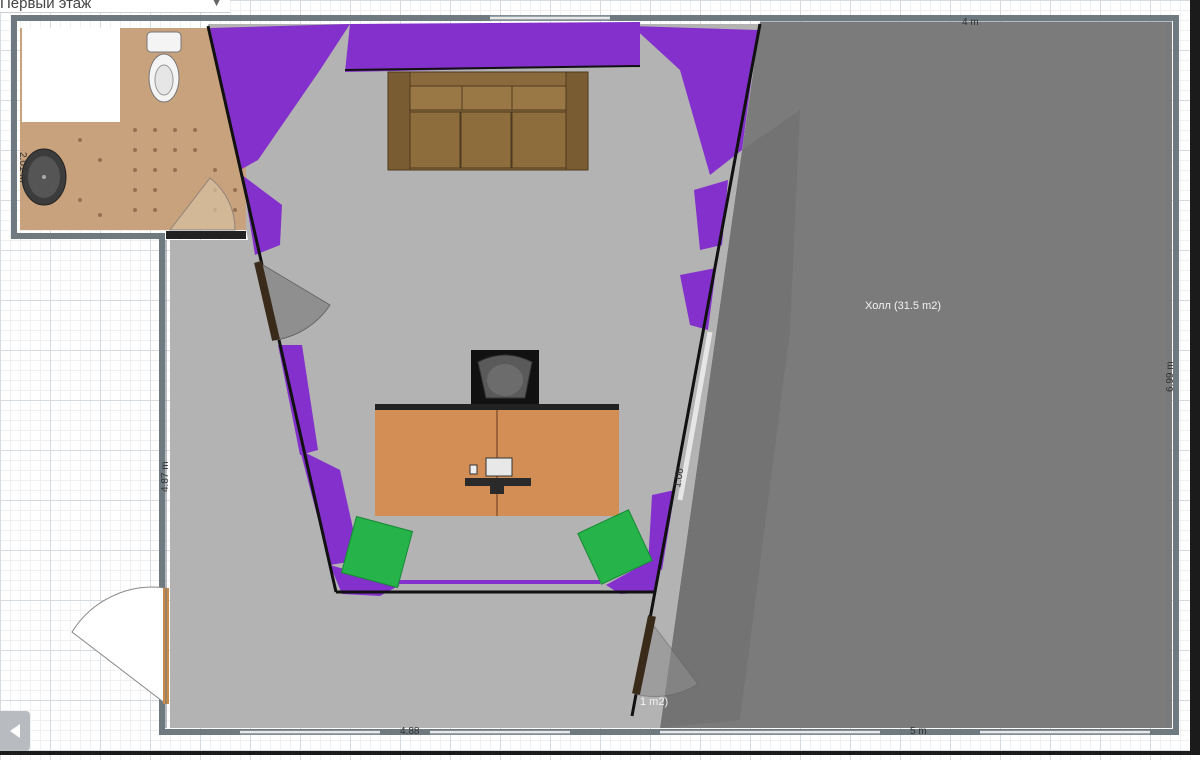 The width and height of the screenshot is (1200, 760). What do you see at coordinates (600, 753) in the screenshot?
I see `window-edge-bottom` at bounding box center [600, 753].